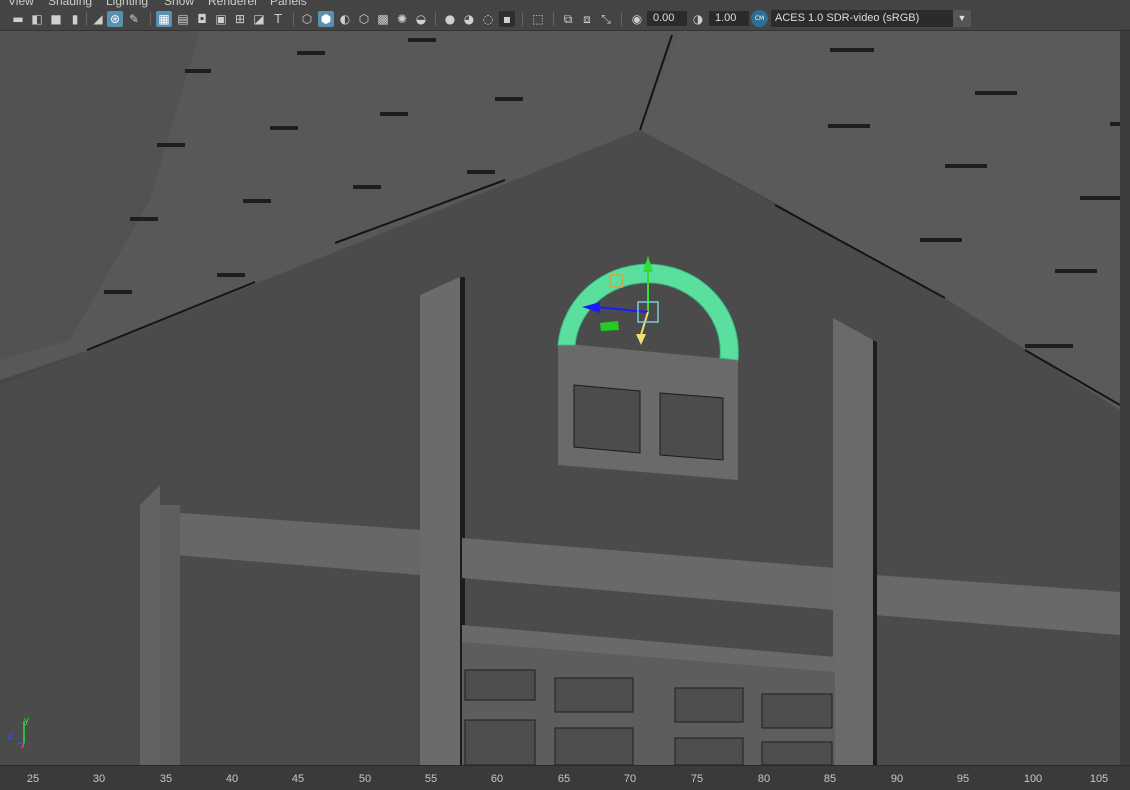 The width and height of the screenshot is (1130, 790). What do you see at coordinates (221, 19) in the screenshot?
I see `gate-mask-icon: ▣` at bounding box center [221, 19].